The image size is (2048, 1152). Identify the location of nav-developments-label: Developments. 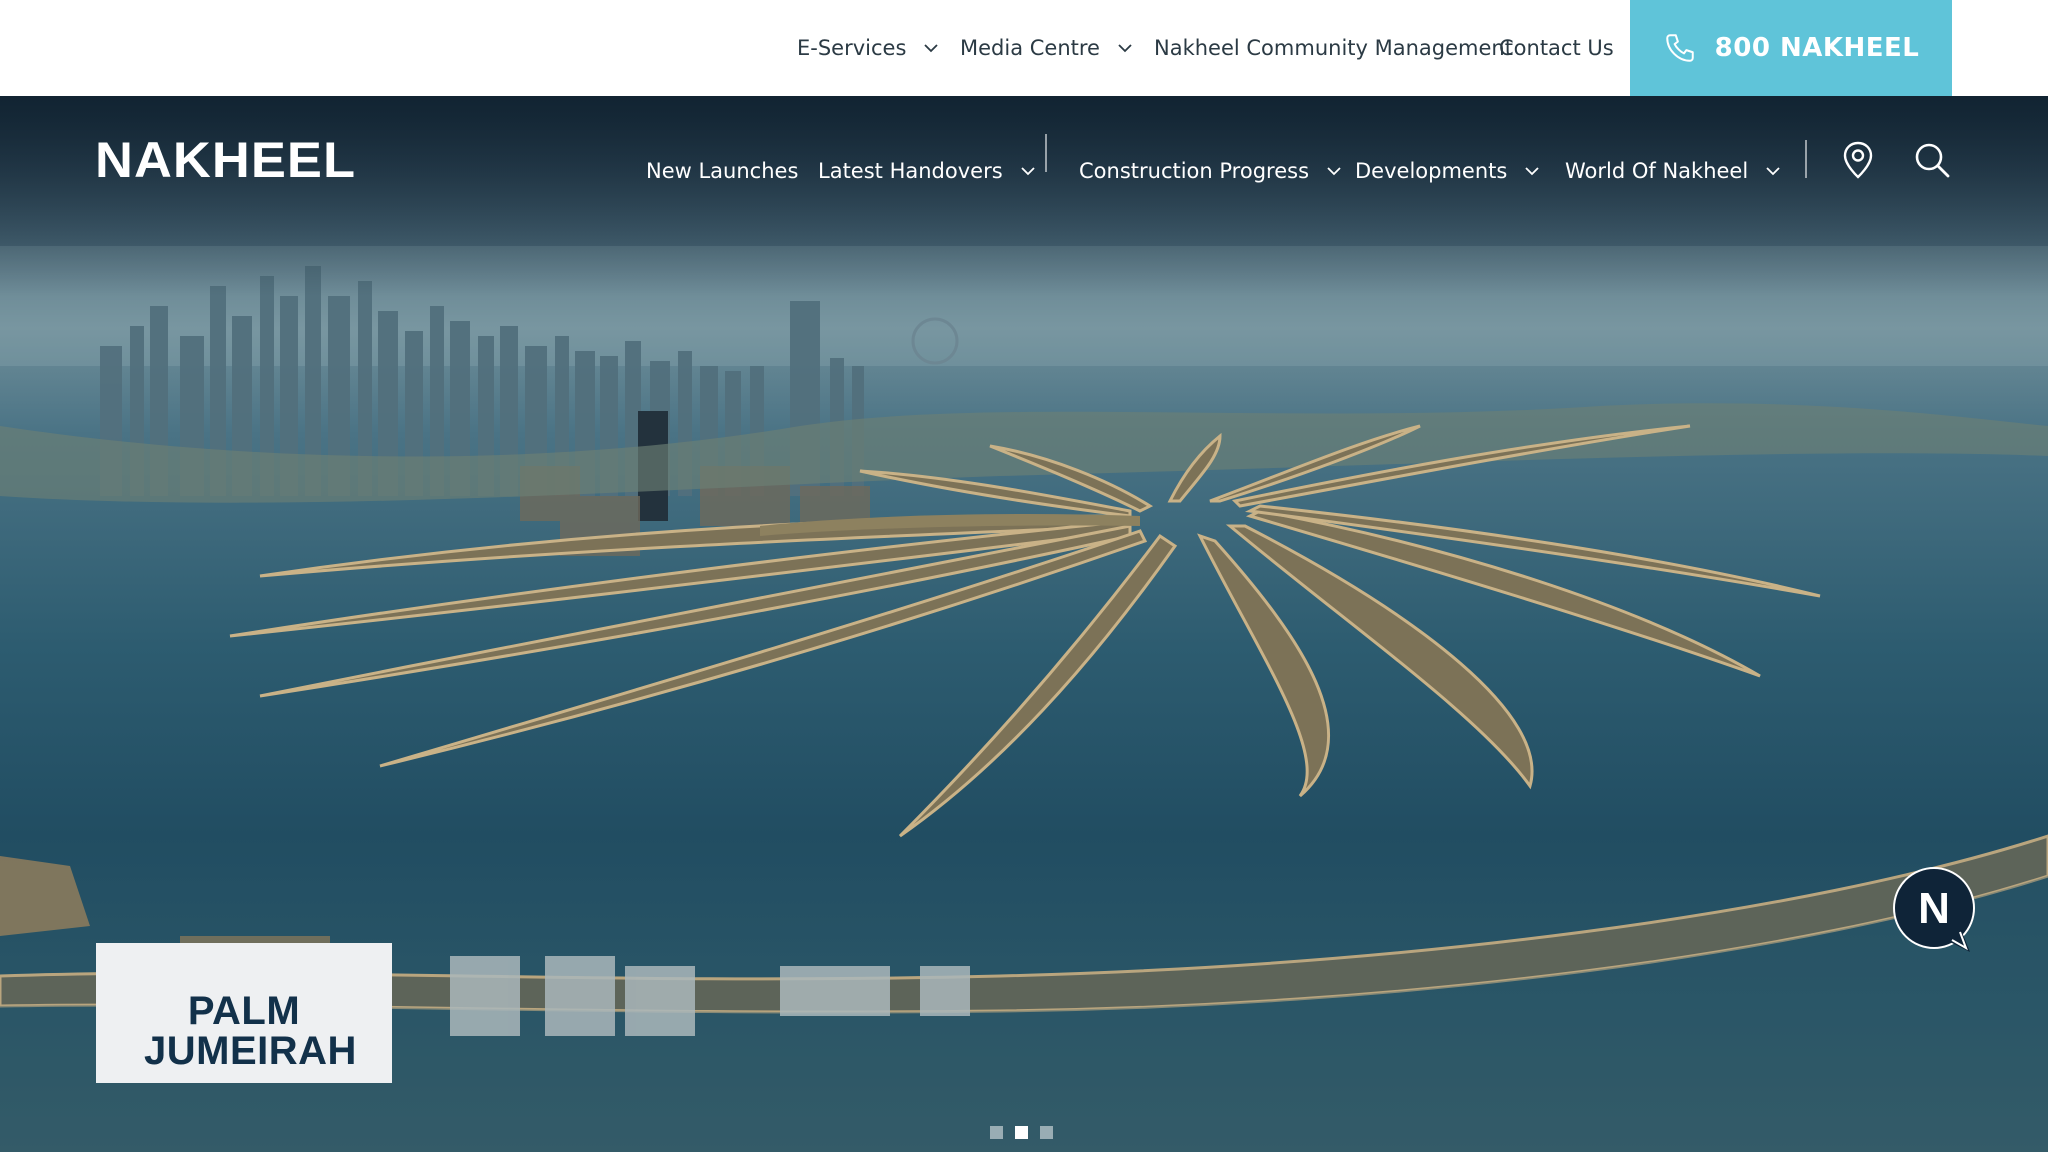
(1431, 171).